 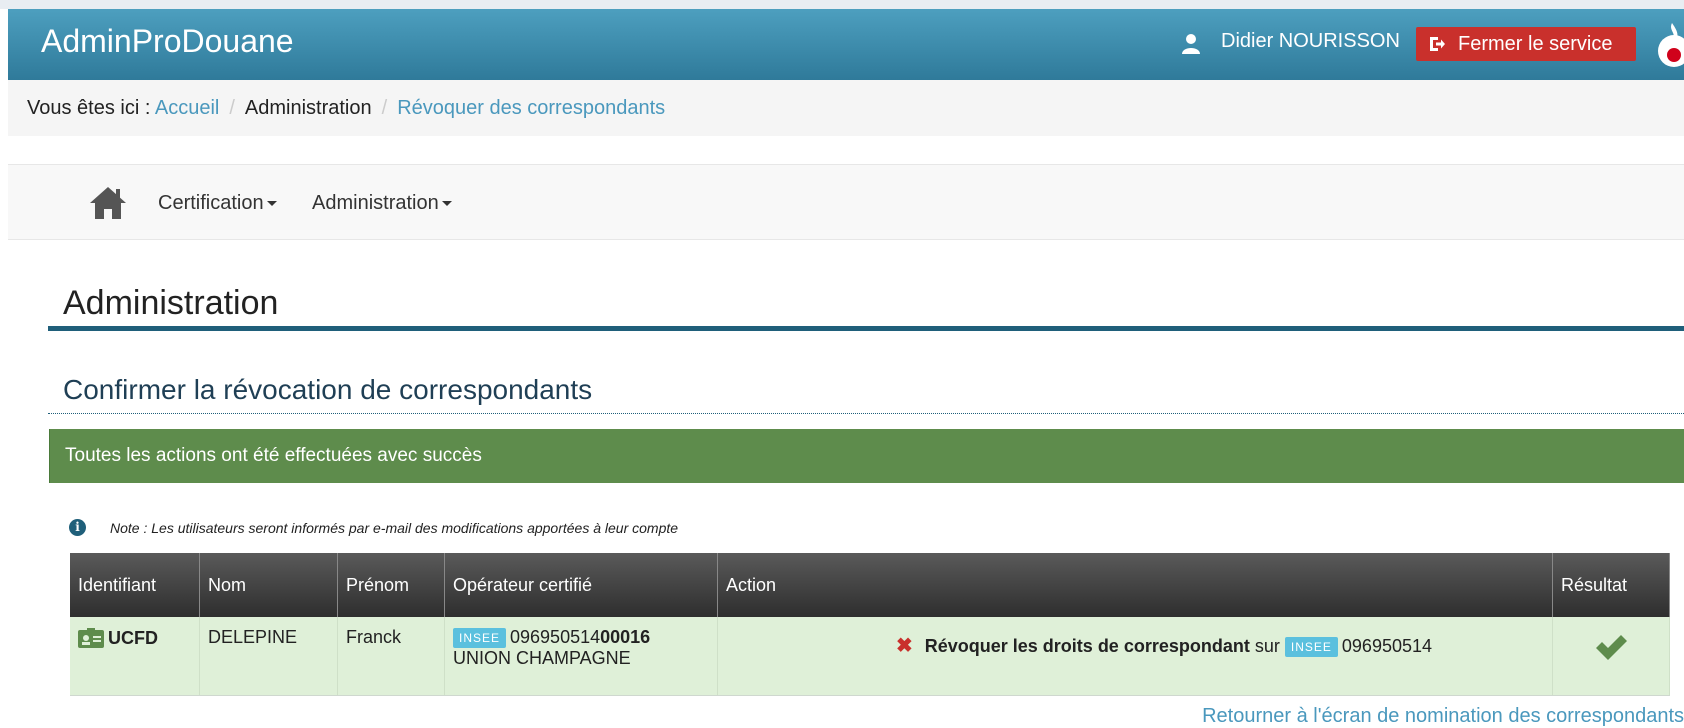 I want to click on cell-nom: DELEPINE, so click(x=268, y=656).